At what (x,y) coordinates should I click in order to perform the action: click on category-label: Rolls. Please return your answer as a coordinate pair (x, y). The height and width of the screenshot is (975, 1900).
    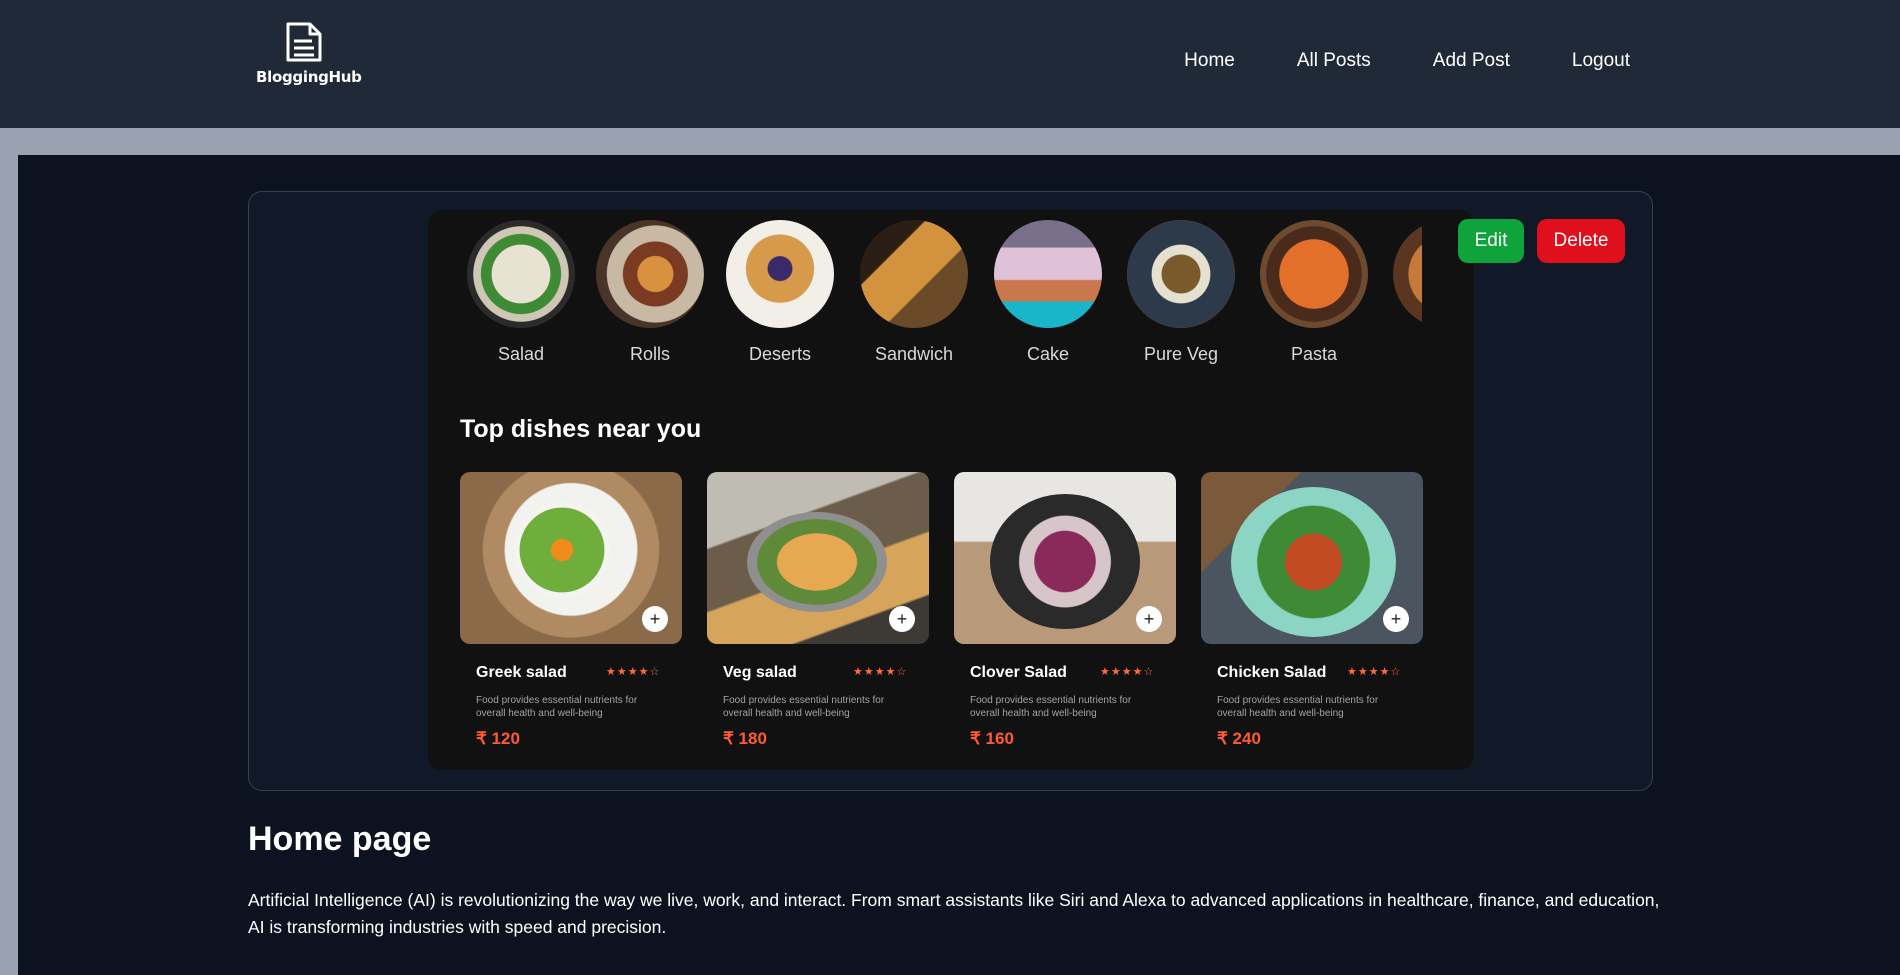
    Looking at the image, I should click on (649, 354).